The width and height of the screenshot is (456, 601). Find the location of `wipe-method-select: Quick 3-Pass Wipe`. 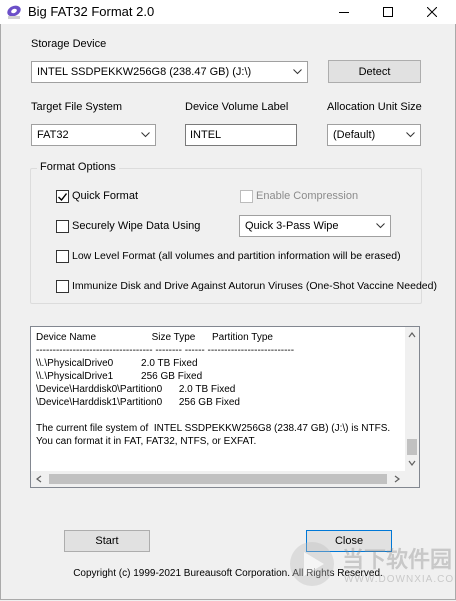

wipe-method-select: Quick 3-Pass Wipe is located at coordinates (315, 226).